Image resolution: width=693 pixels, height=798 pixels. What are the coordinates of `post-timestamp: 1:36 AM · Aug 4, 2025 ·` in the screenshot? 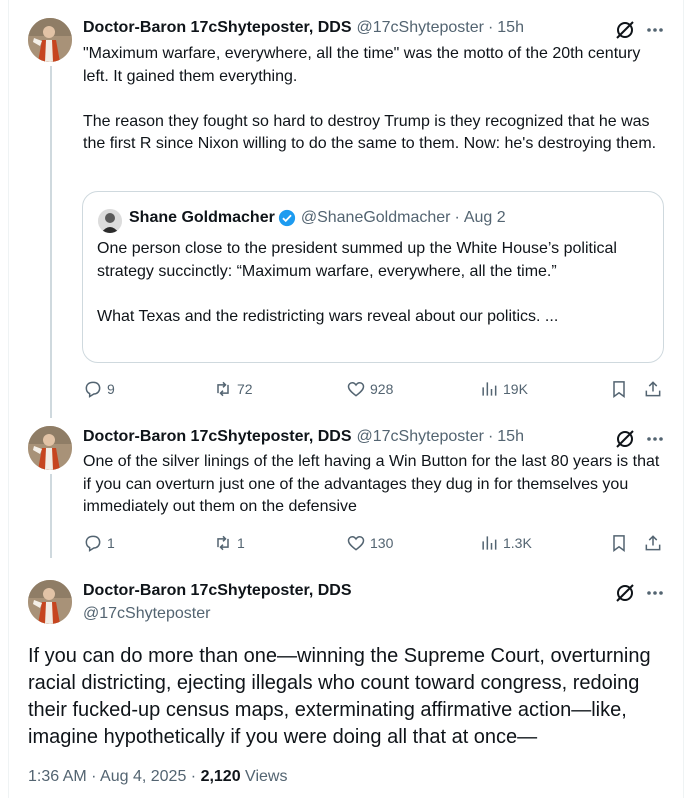 It's located at (114, 776).